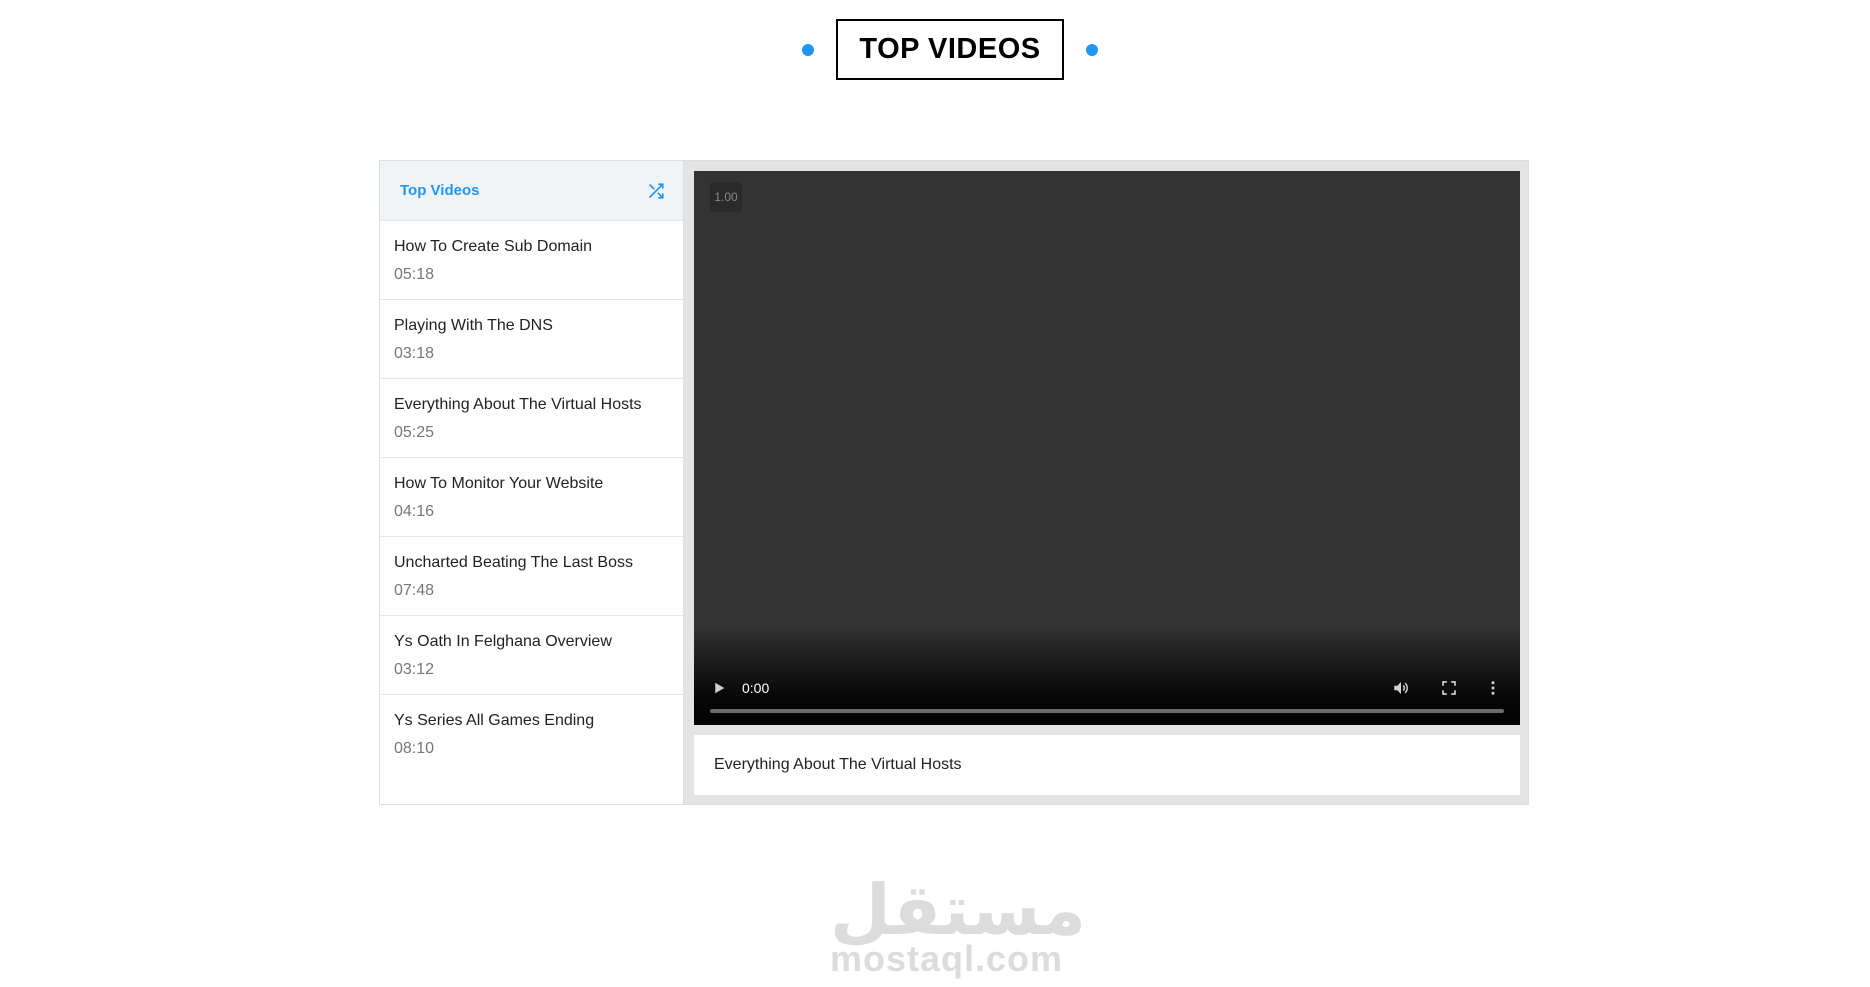  Describe the element at coordinates (414, 669) in the screenshot. I see `video-duration: 03:12` at that location.